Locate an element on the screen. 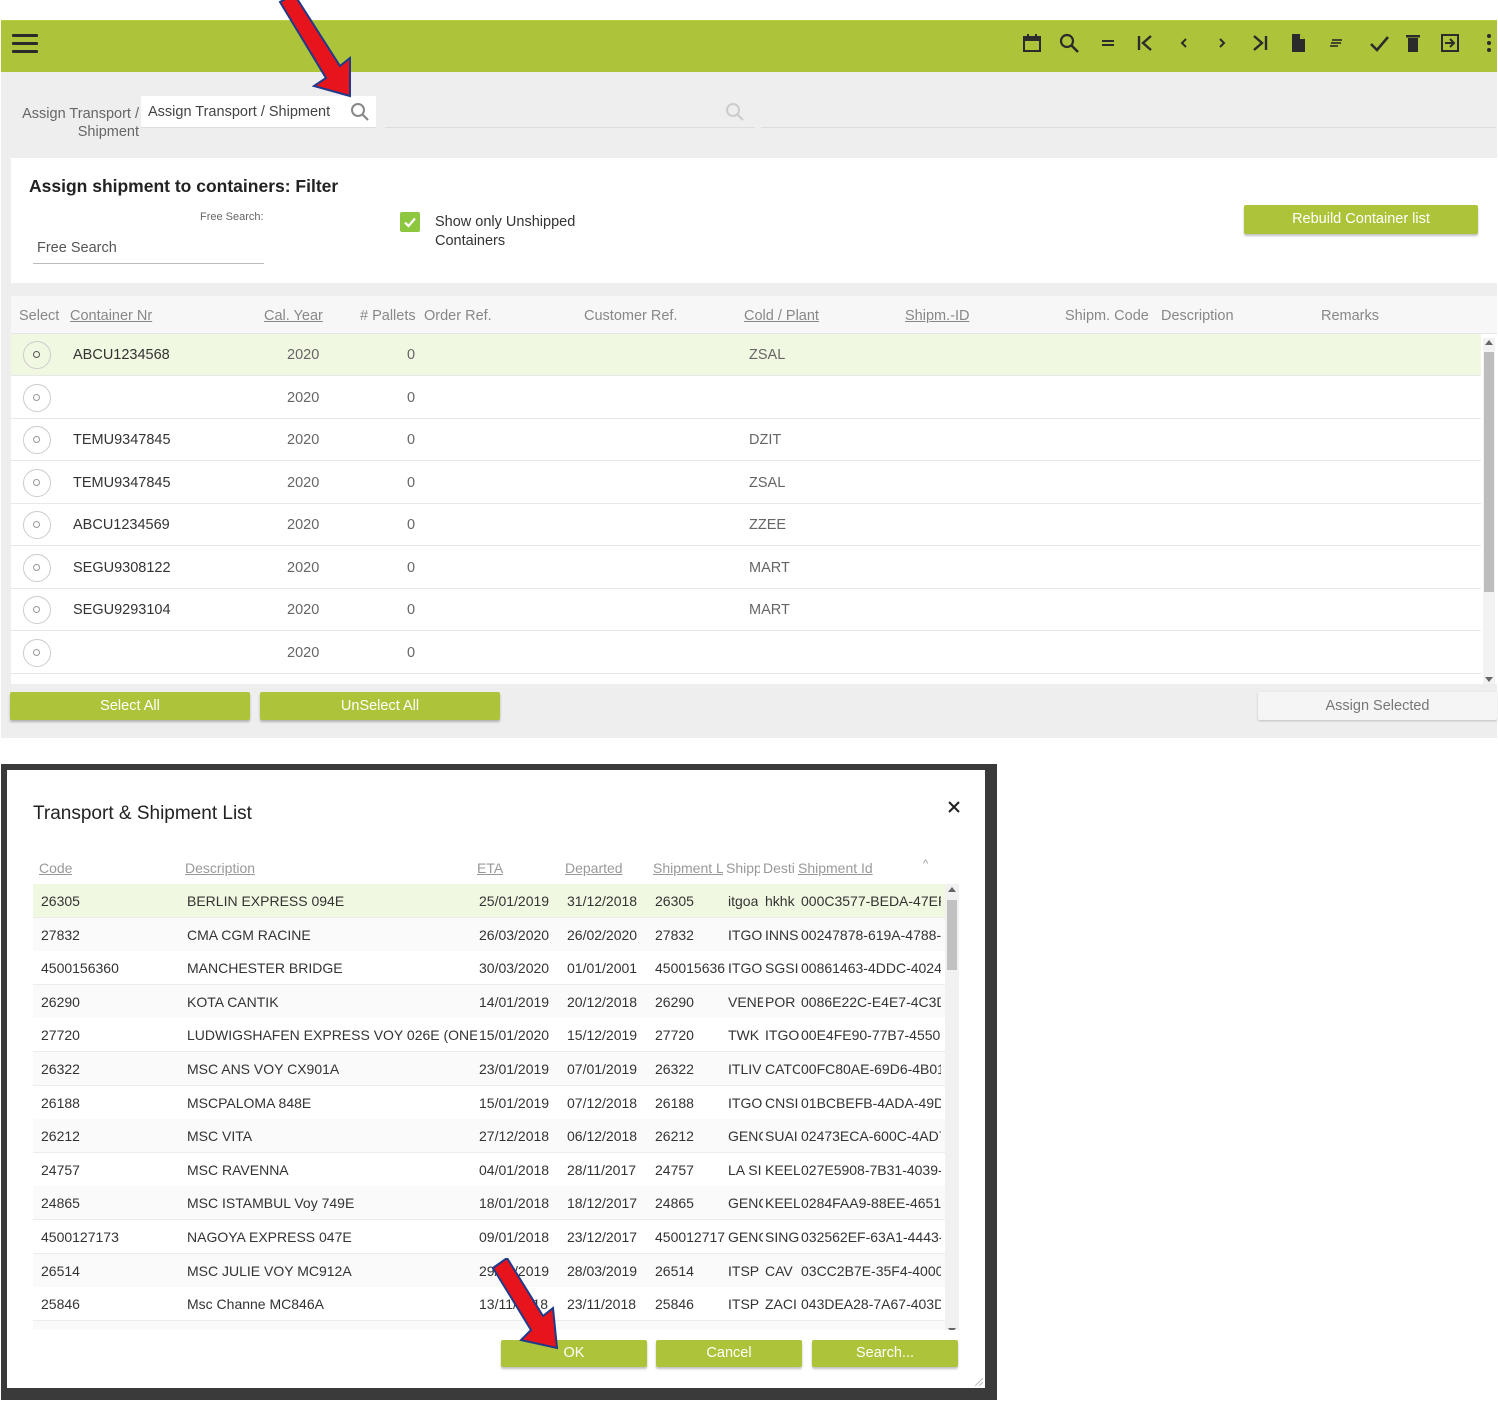 The width and height of the screenshot is (1498, 1402). assign-selected-button: Assign Selected is located at coordinates (1377, 706).